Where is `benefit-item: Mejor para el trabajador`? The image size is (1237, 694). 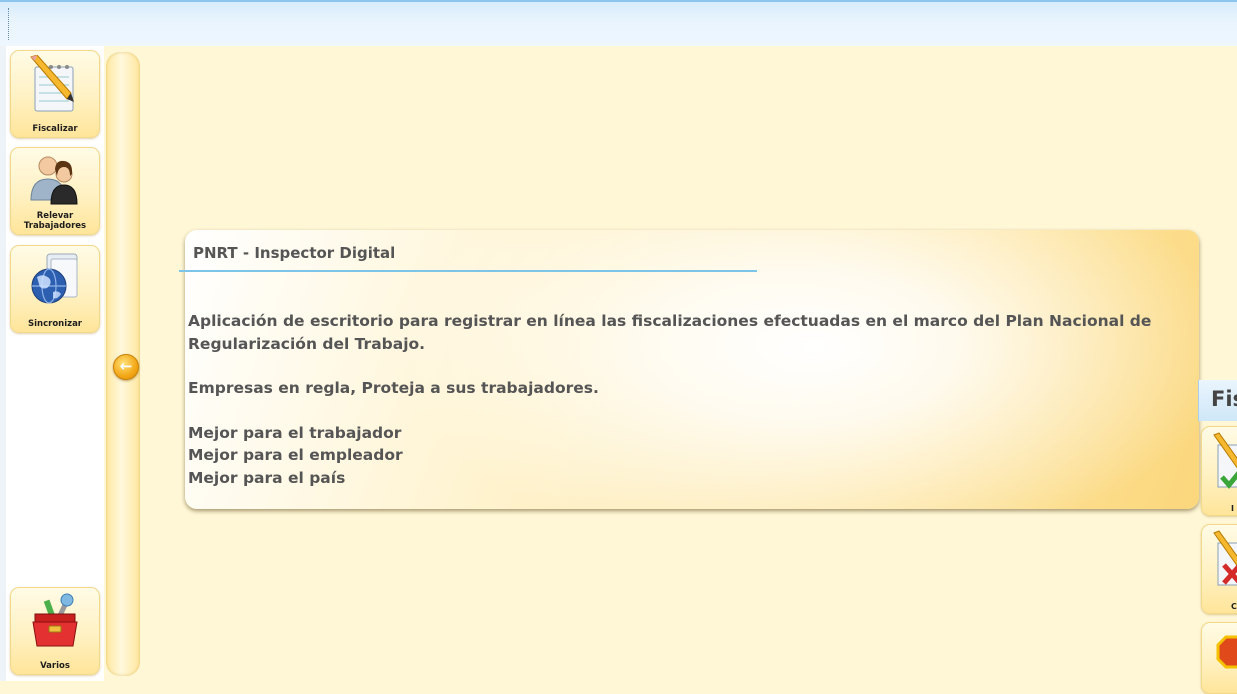 benefit-item: Mejor para el trabajador is located at coordinates (295, 432).